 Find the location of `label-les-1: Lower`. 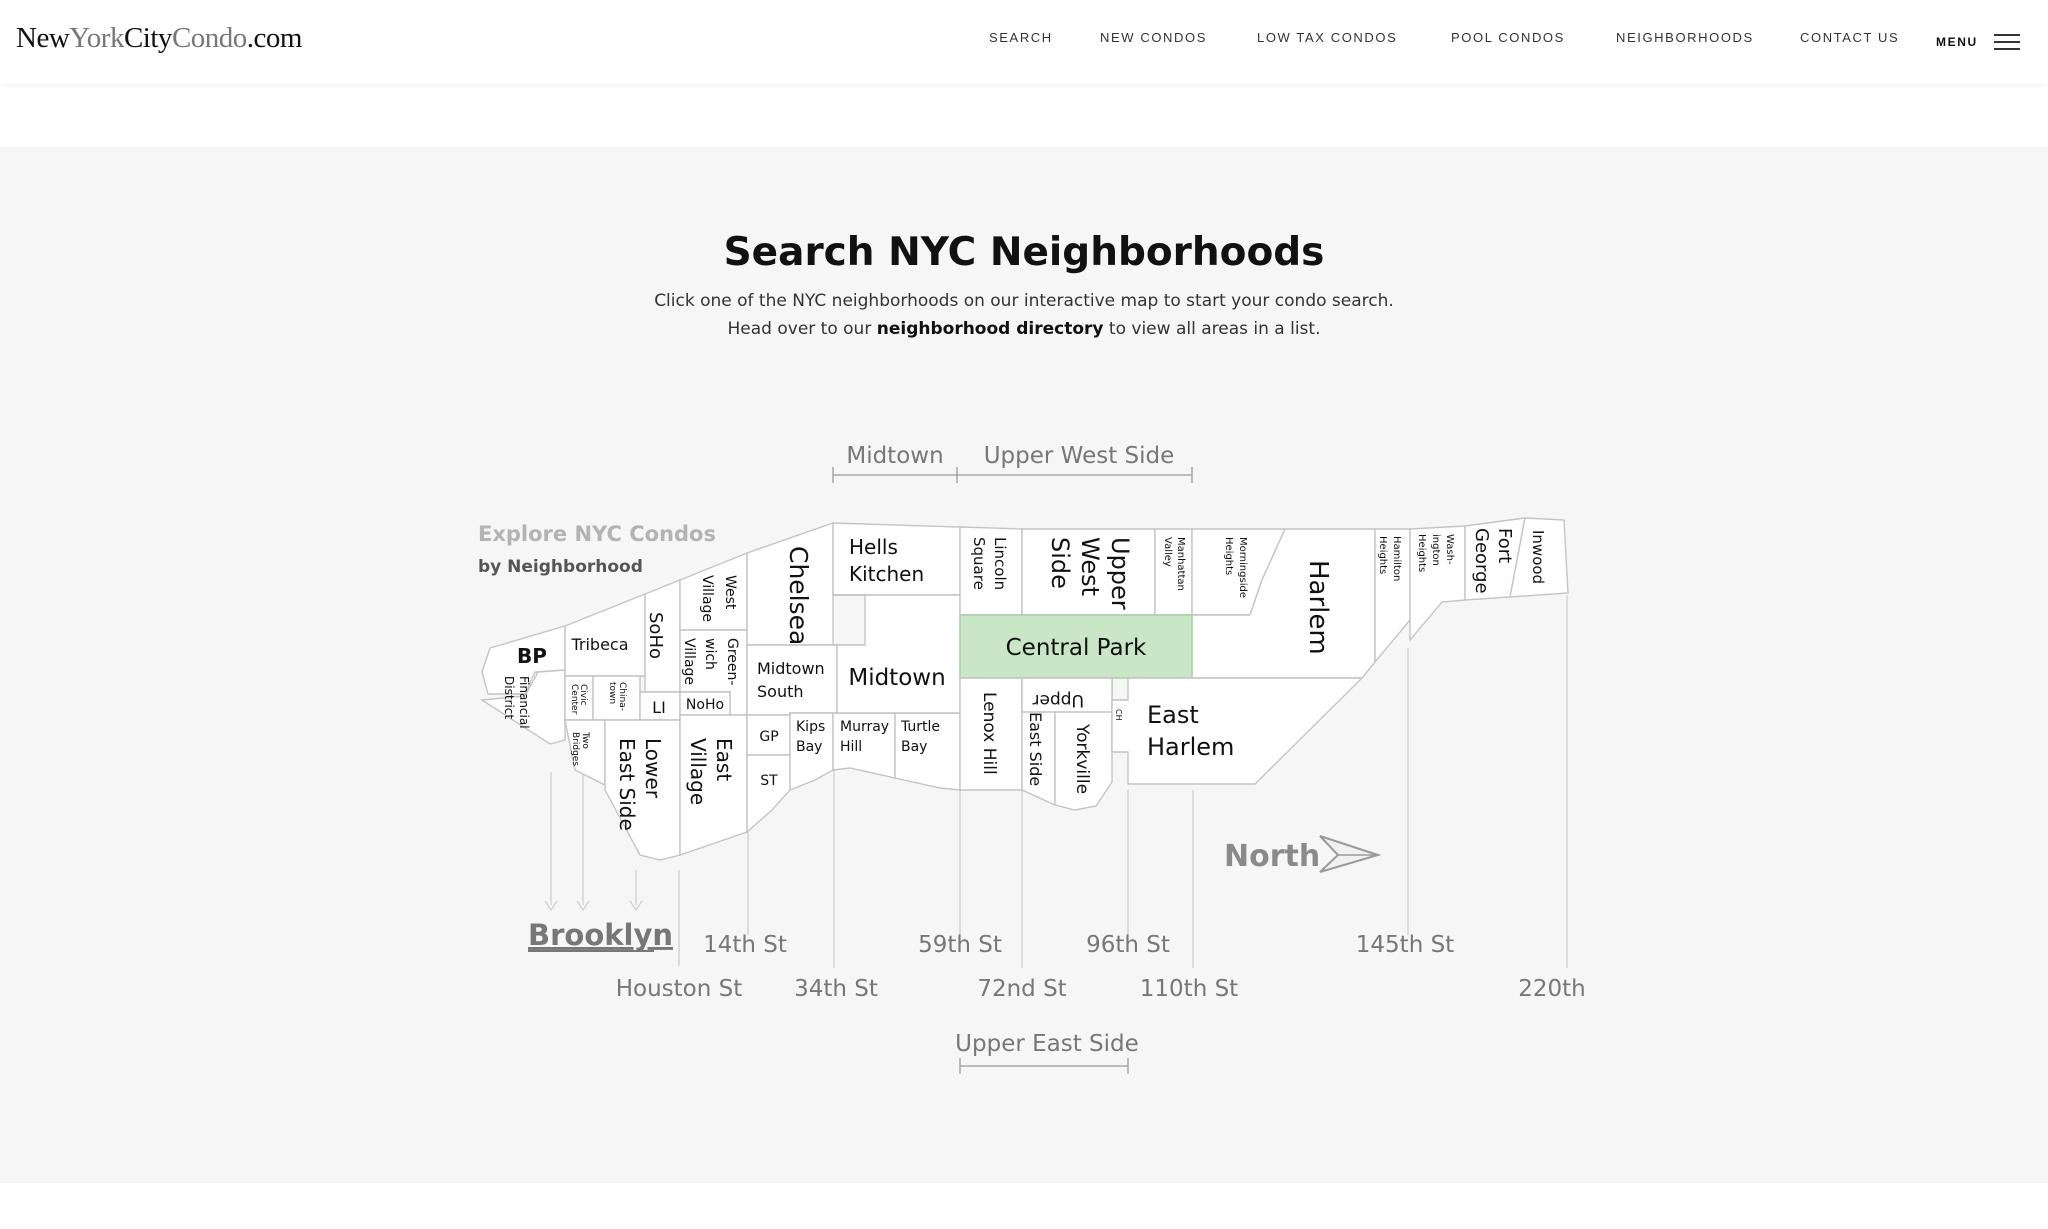

label-les-1: Lower is located at coordinates (653, 768).